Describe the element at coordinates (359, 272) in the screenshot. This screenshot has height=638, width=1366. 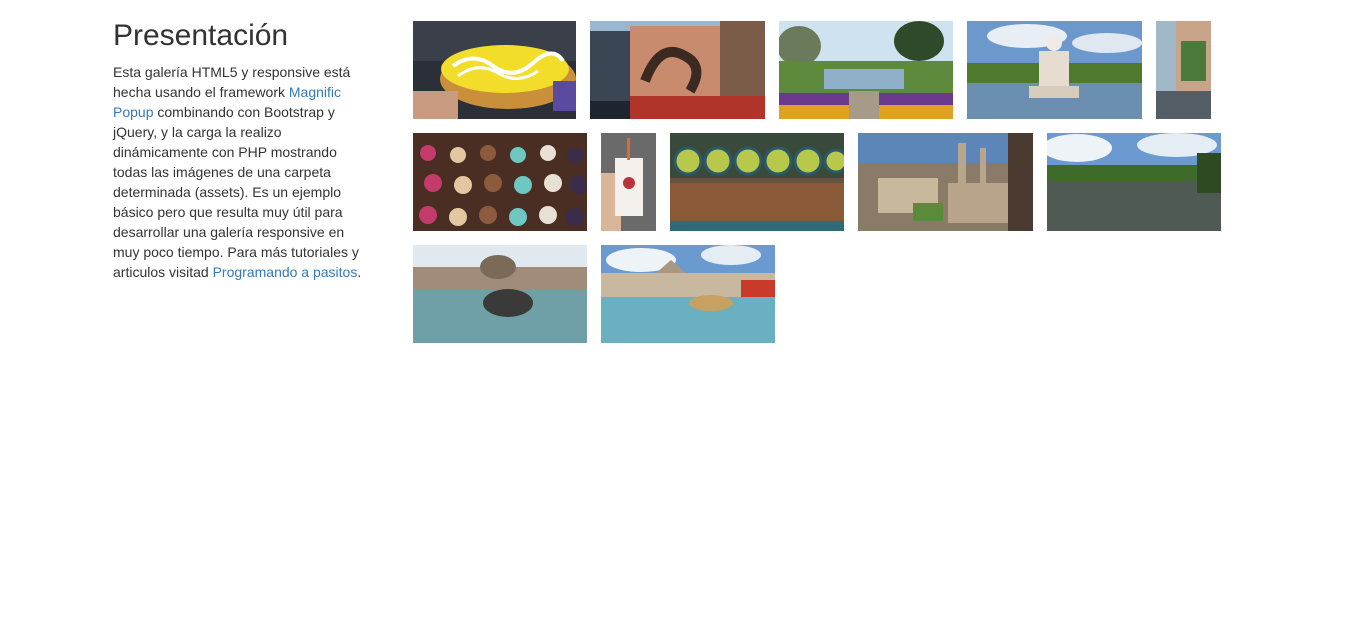
I see `intro-text-3: .` at that location.